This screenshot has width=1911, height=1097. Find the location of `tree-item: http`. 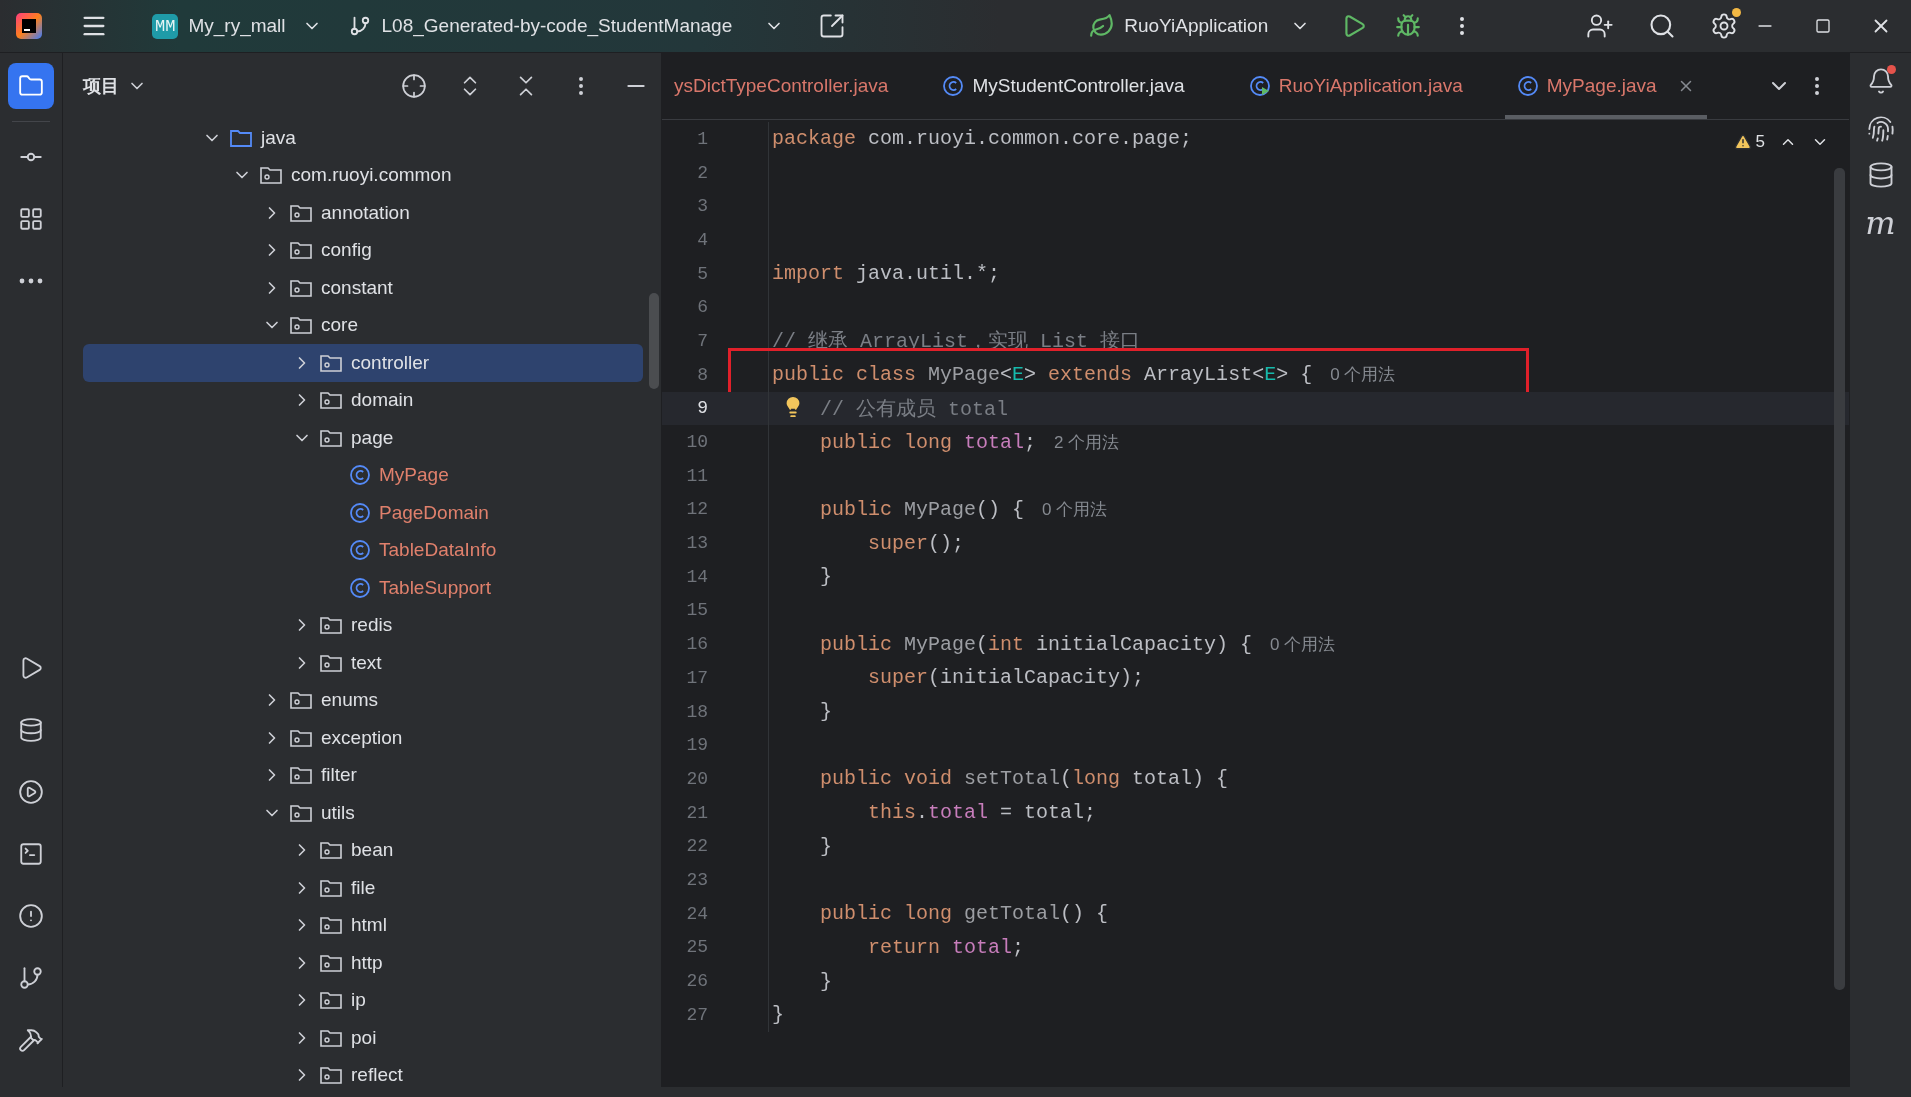

tree-item: http is located at coordinates (363, 963).